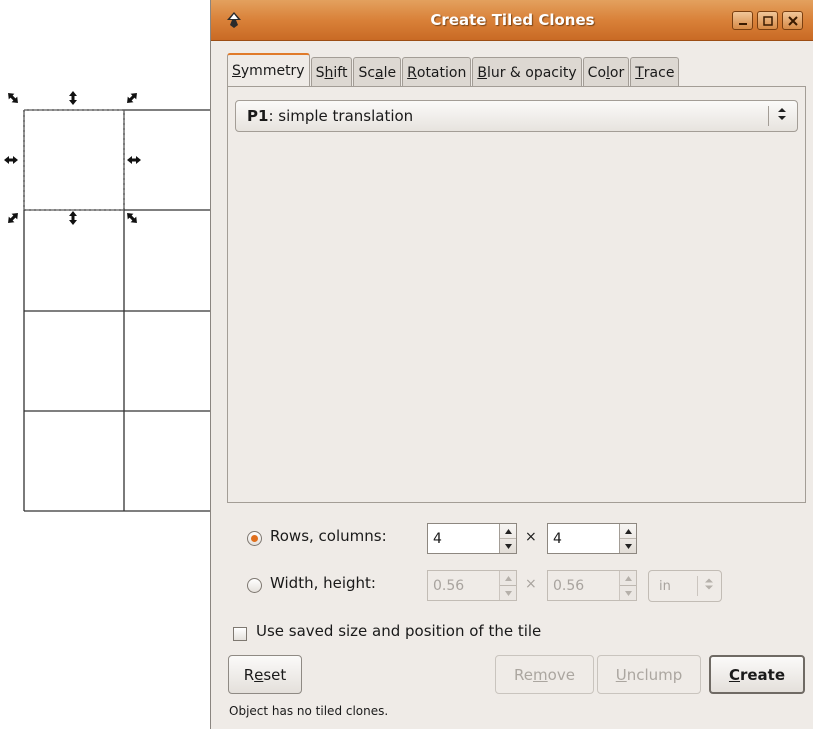 Image resolution: width=813 pixels, height=729 pixels. What do you see at coordinates (742, 23) in the screenshot?
I see `minimize-icon` at bounding box center [742, 23].